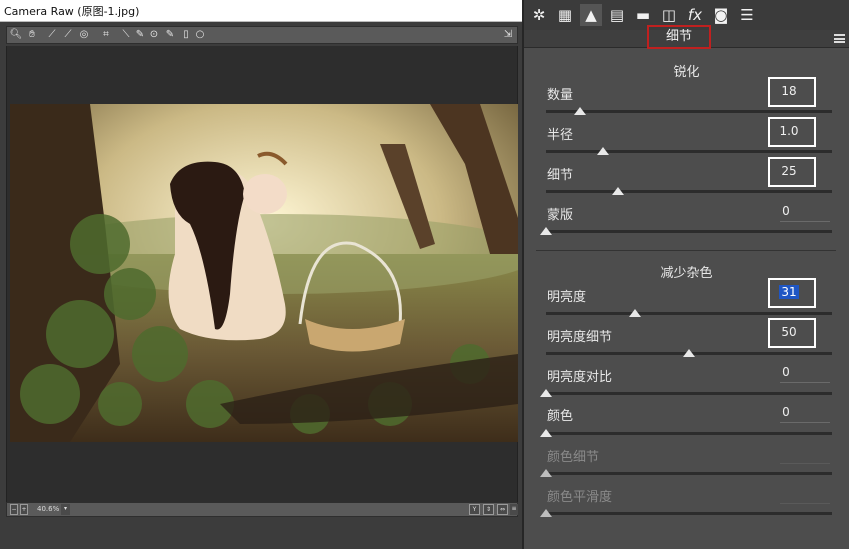 Image resolution: width=849 pixels, height=549 pixels. Describe the element at coordinates (689, 353) in the screenshot. I see `luminance-detail-slider-thumb` at that location.